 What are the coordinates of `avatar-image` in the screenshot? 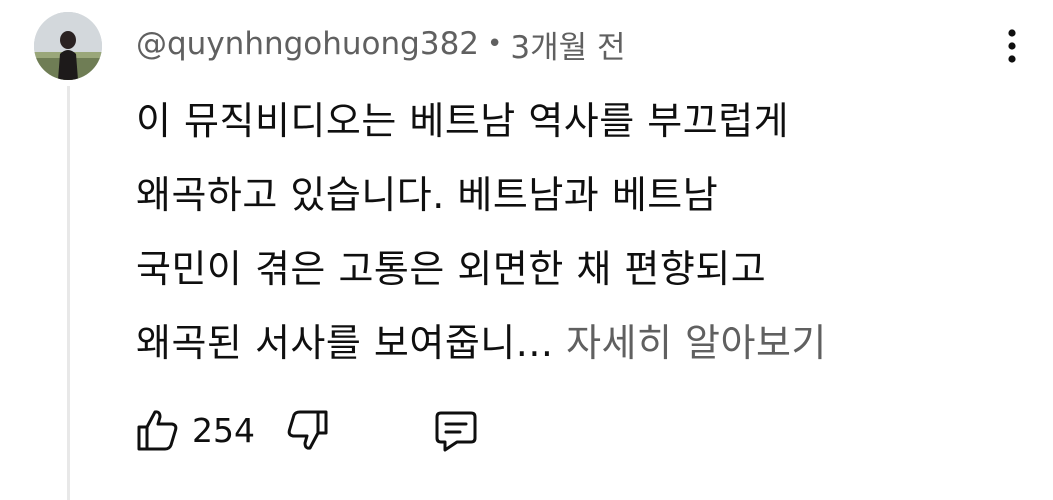 It's located at (68, 46).